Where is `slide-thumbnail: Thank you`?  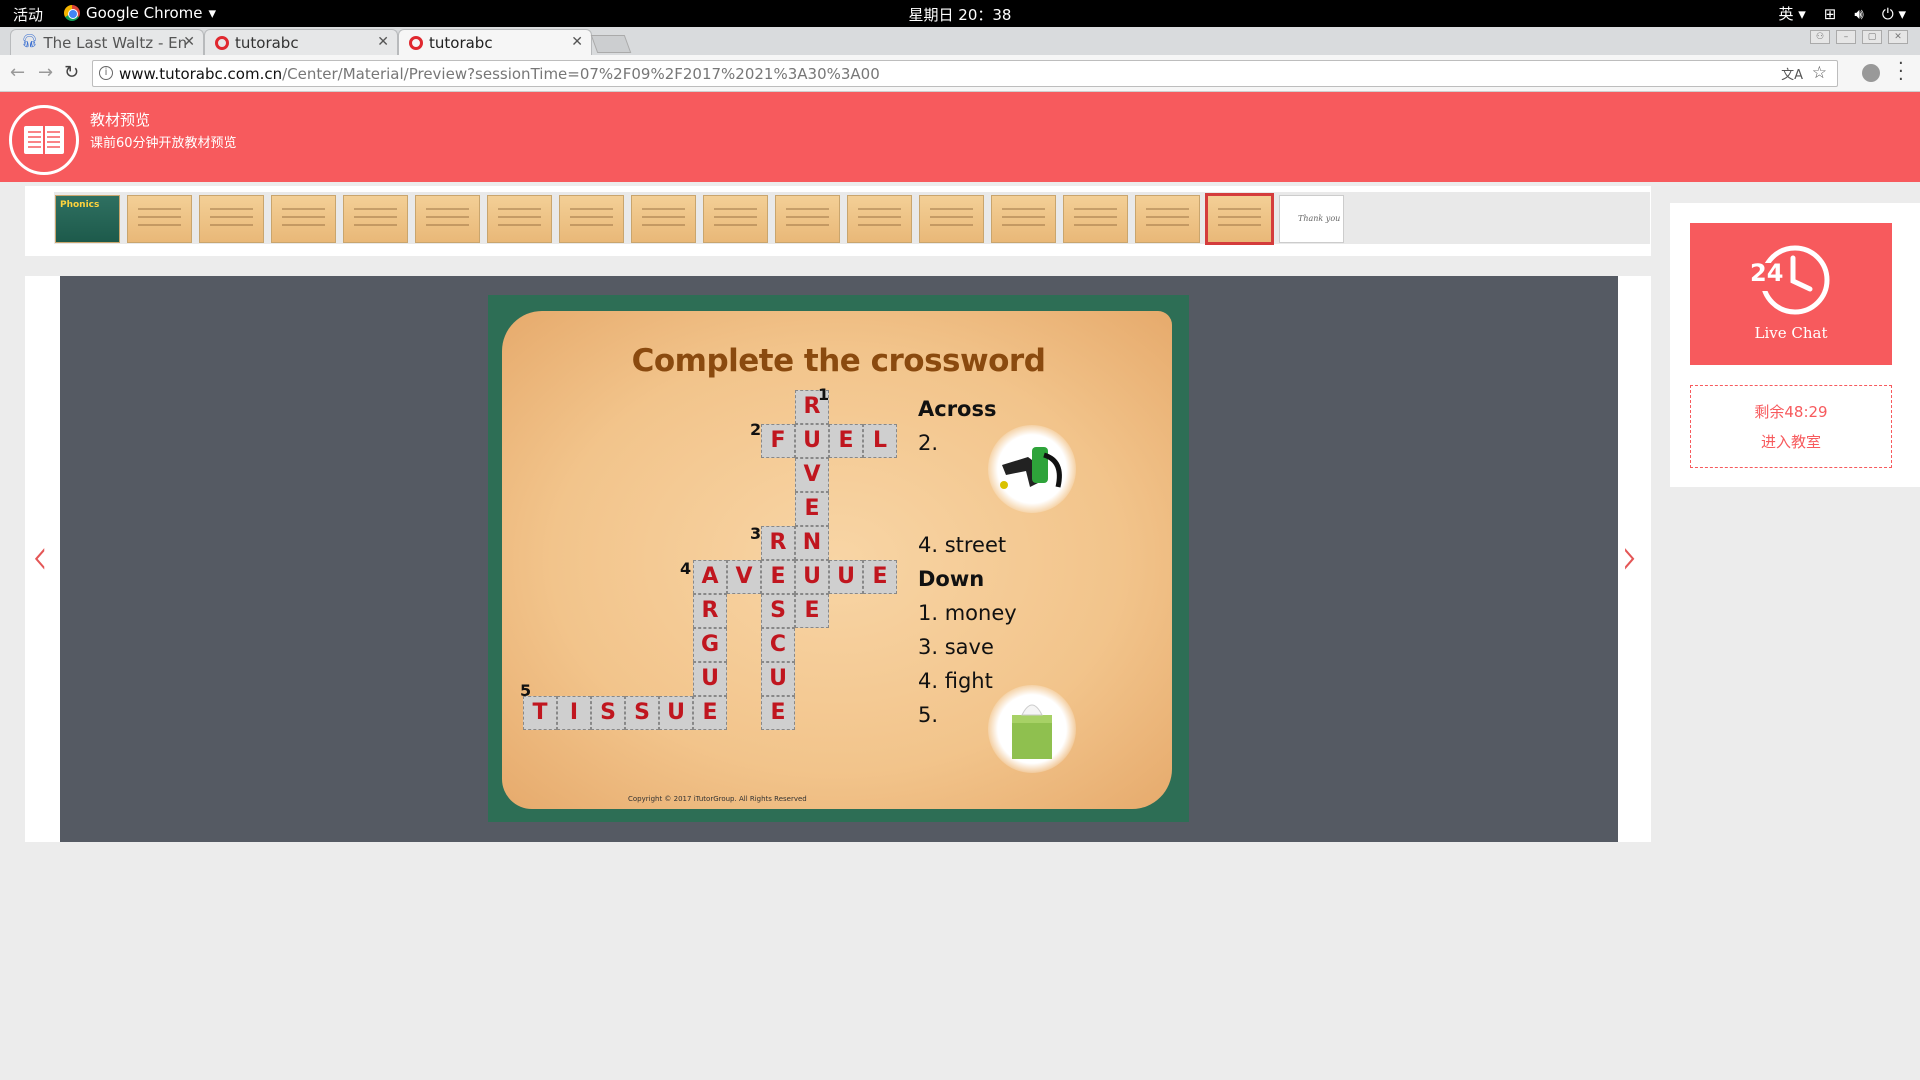
slide-thumbnail: Thank you is located at coordinates (1311, 219).